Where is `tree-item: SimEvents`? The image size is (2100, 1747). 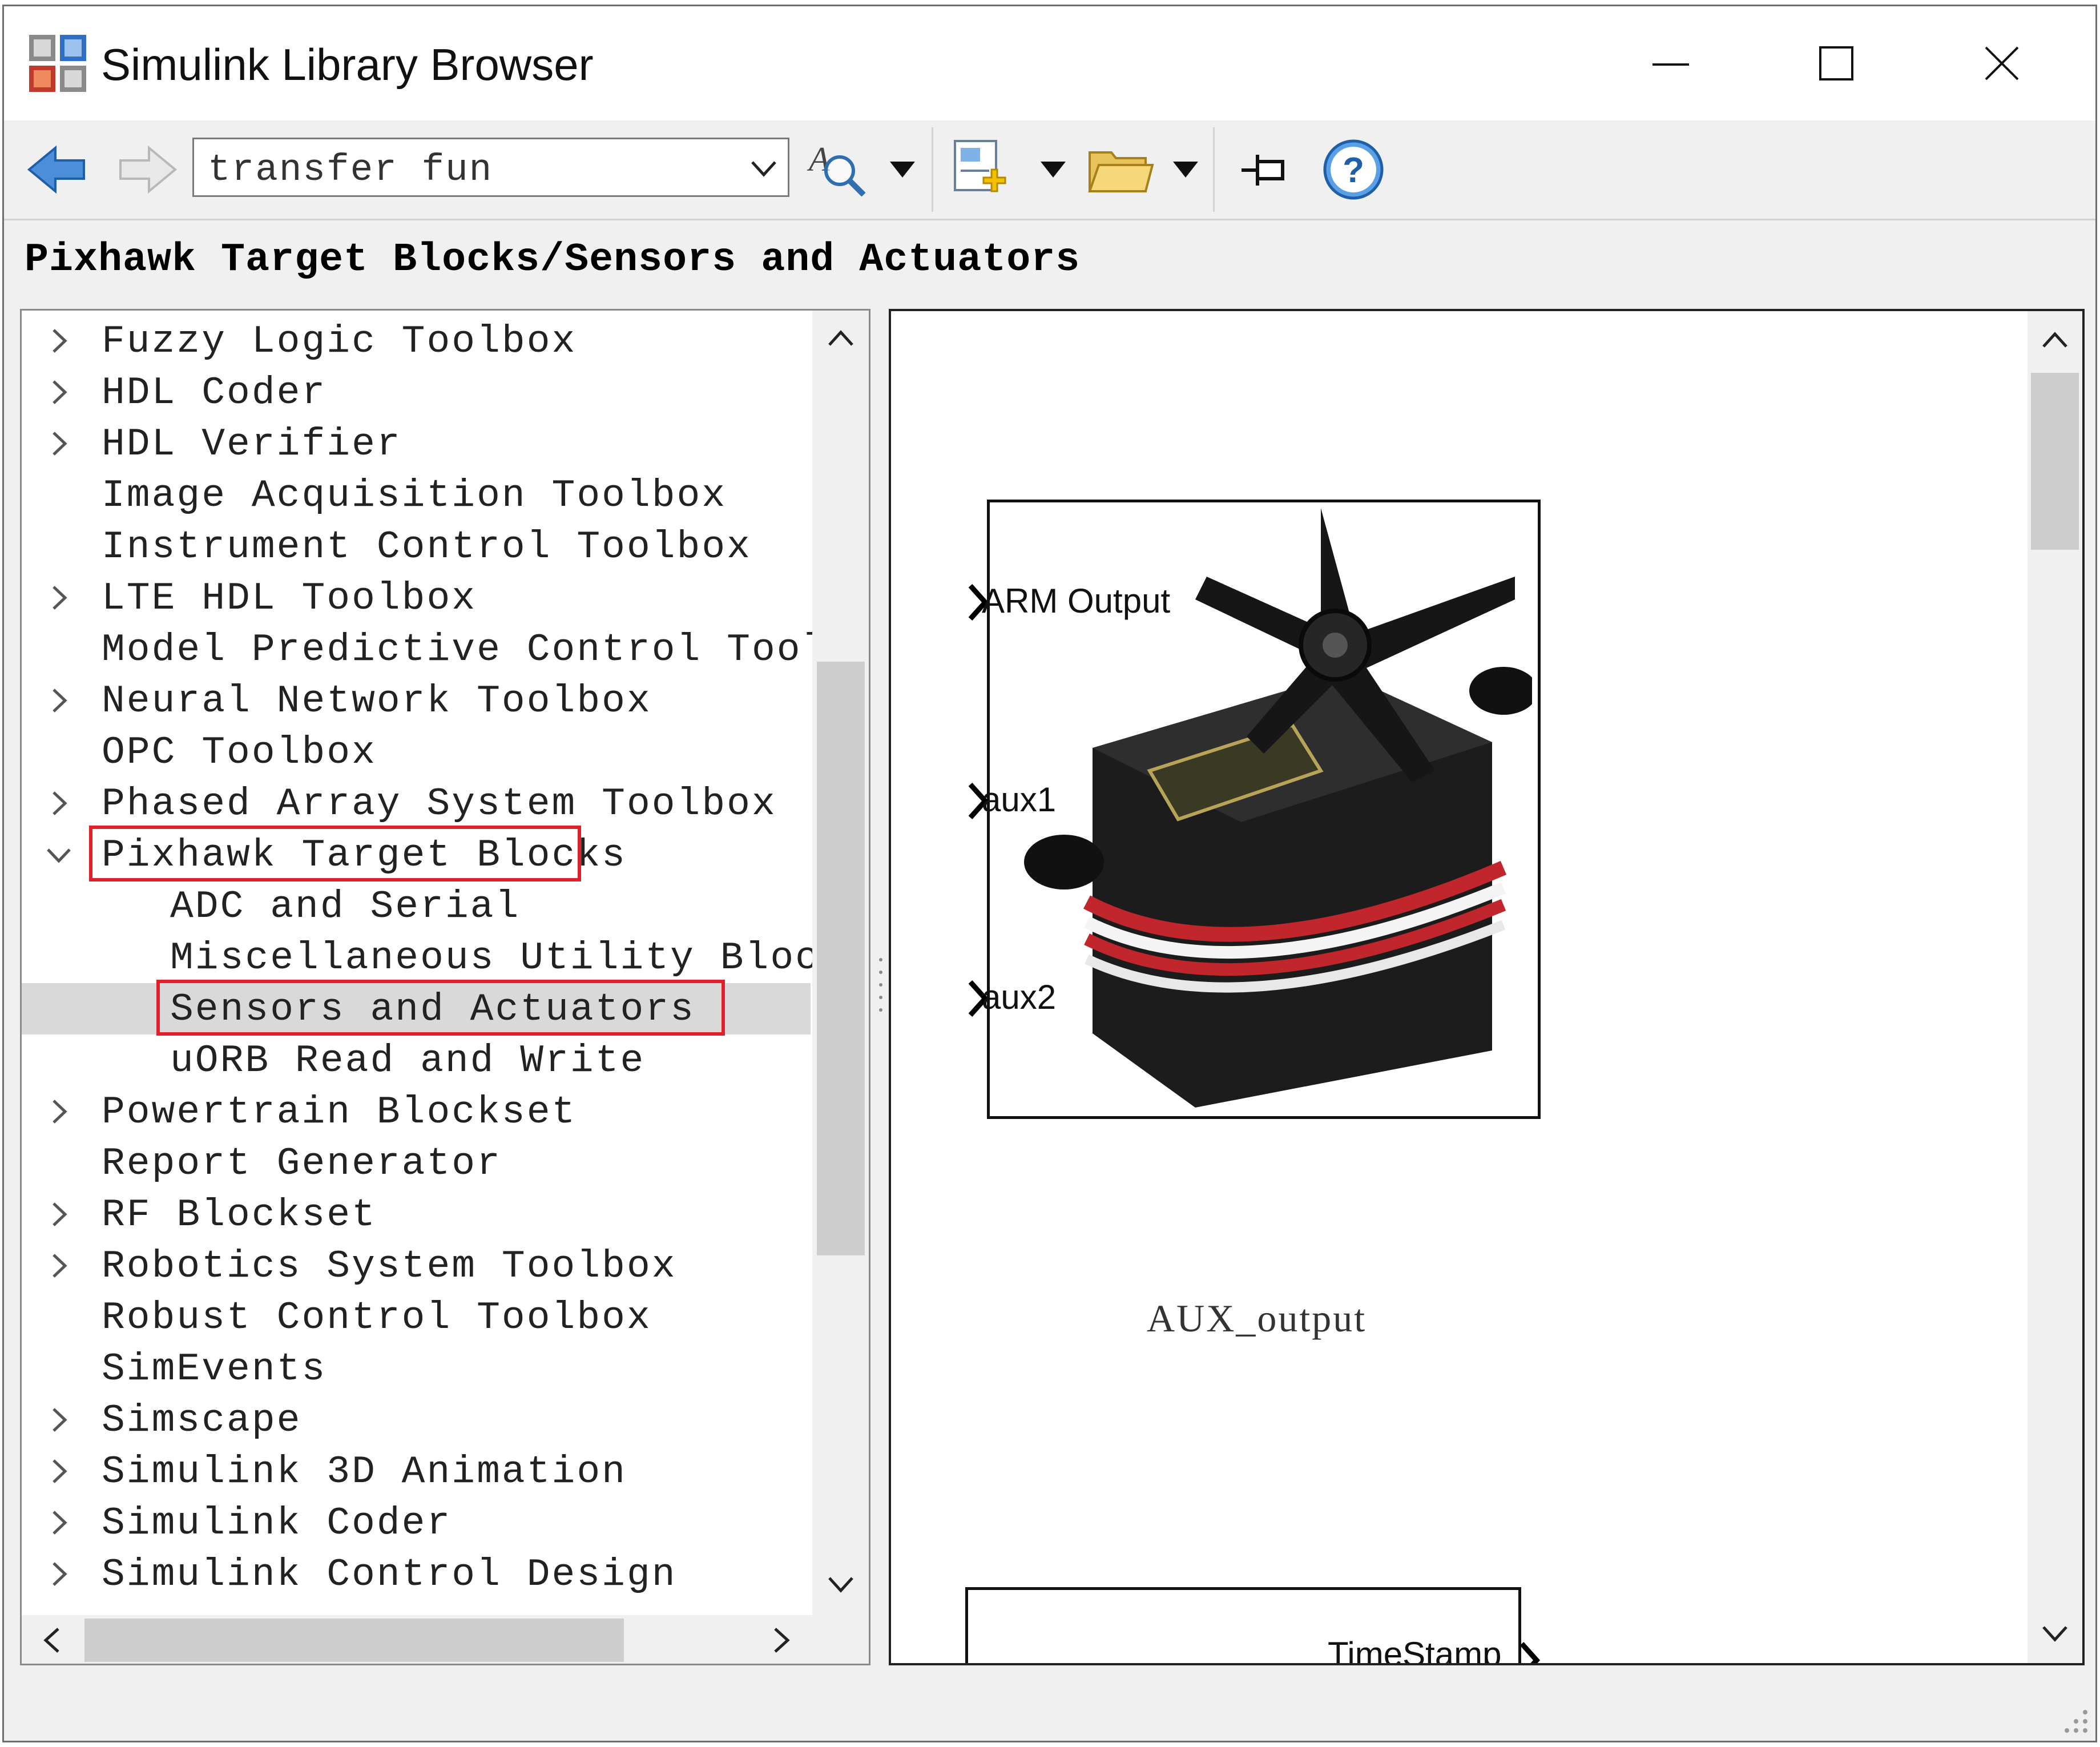 tree-item: SimEvents is located at coordinates (416, 1368).